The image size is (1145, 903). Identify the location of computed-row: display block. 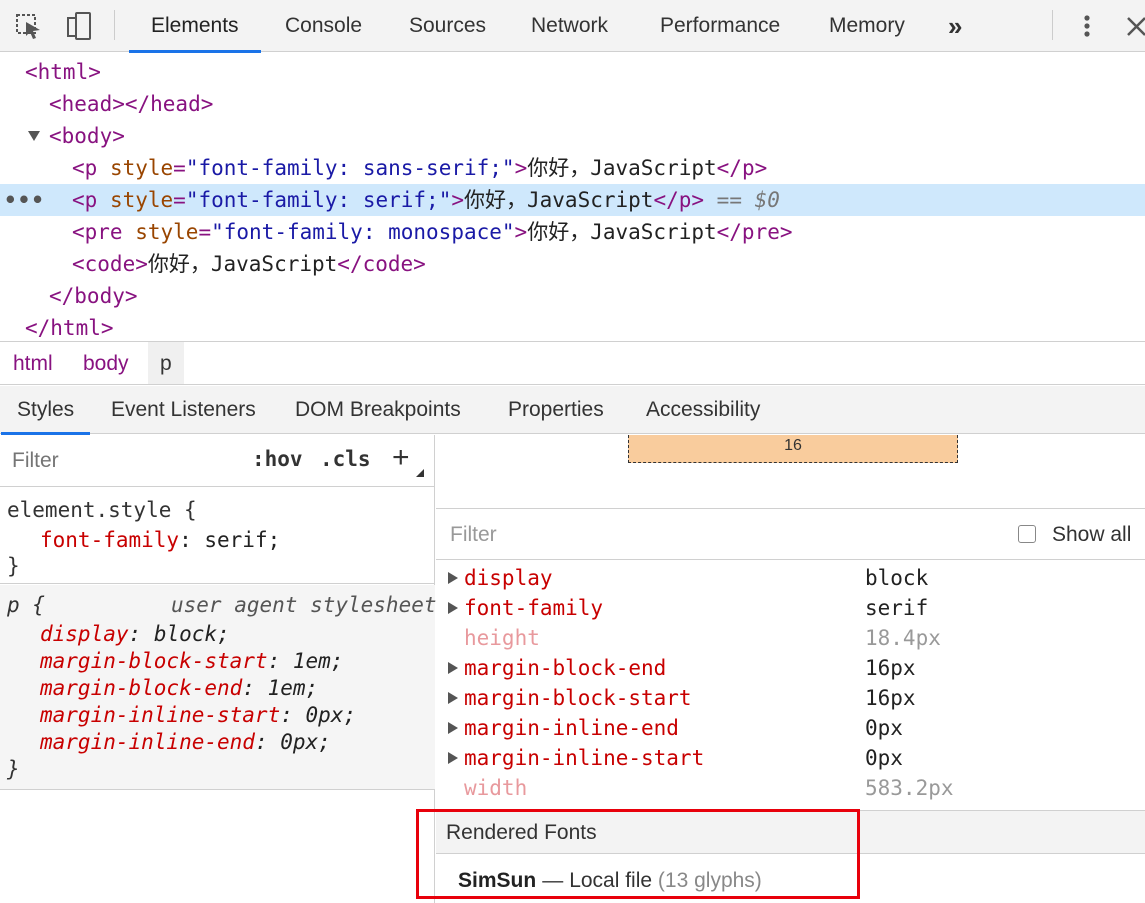
(790, 578).